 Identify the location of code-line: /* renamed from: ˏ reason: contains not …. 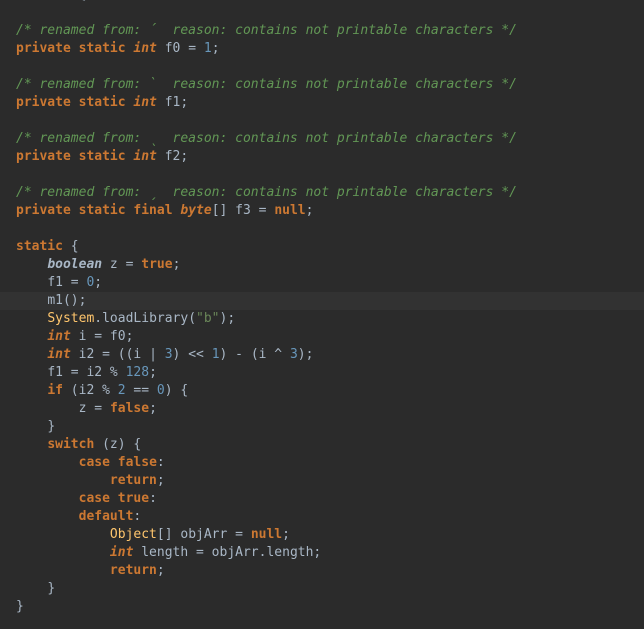
(322, 193).